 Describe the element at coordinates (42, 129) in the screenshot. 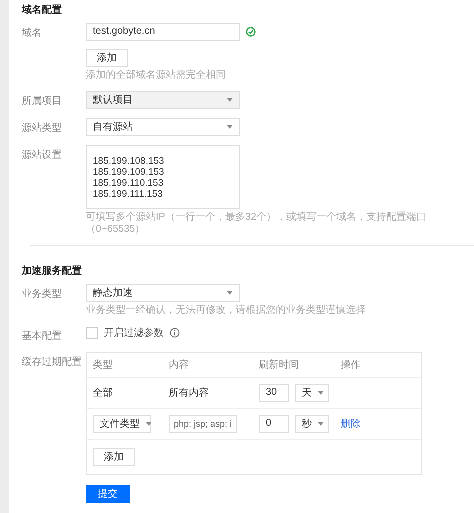

I see `field-label: 源站类型` at that location.